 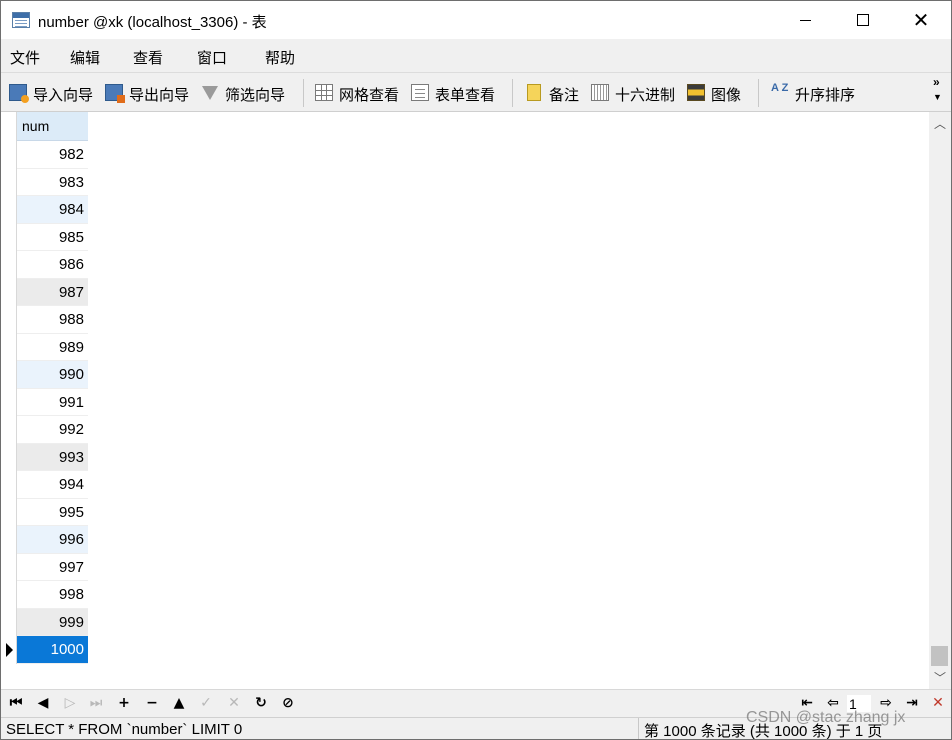 I want to click on menu-edit: 编辑, so click(x=85, y=57).